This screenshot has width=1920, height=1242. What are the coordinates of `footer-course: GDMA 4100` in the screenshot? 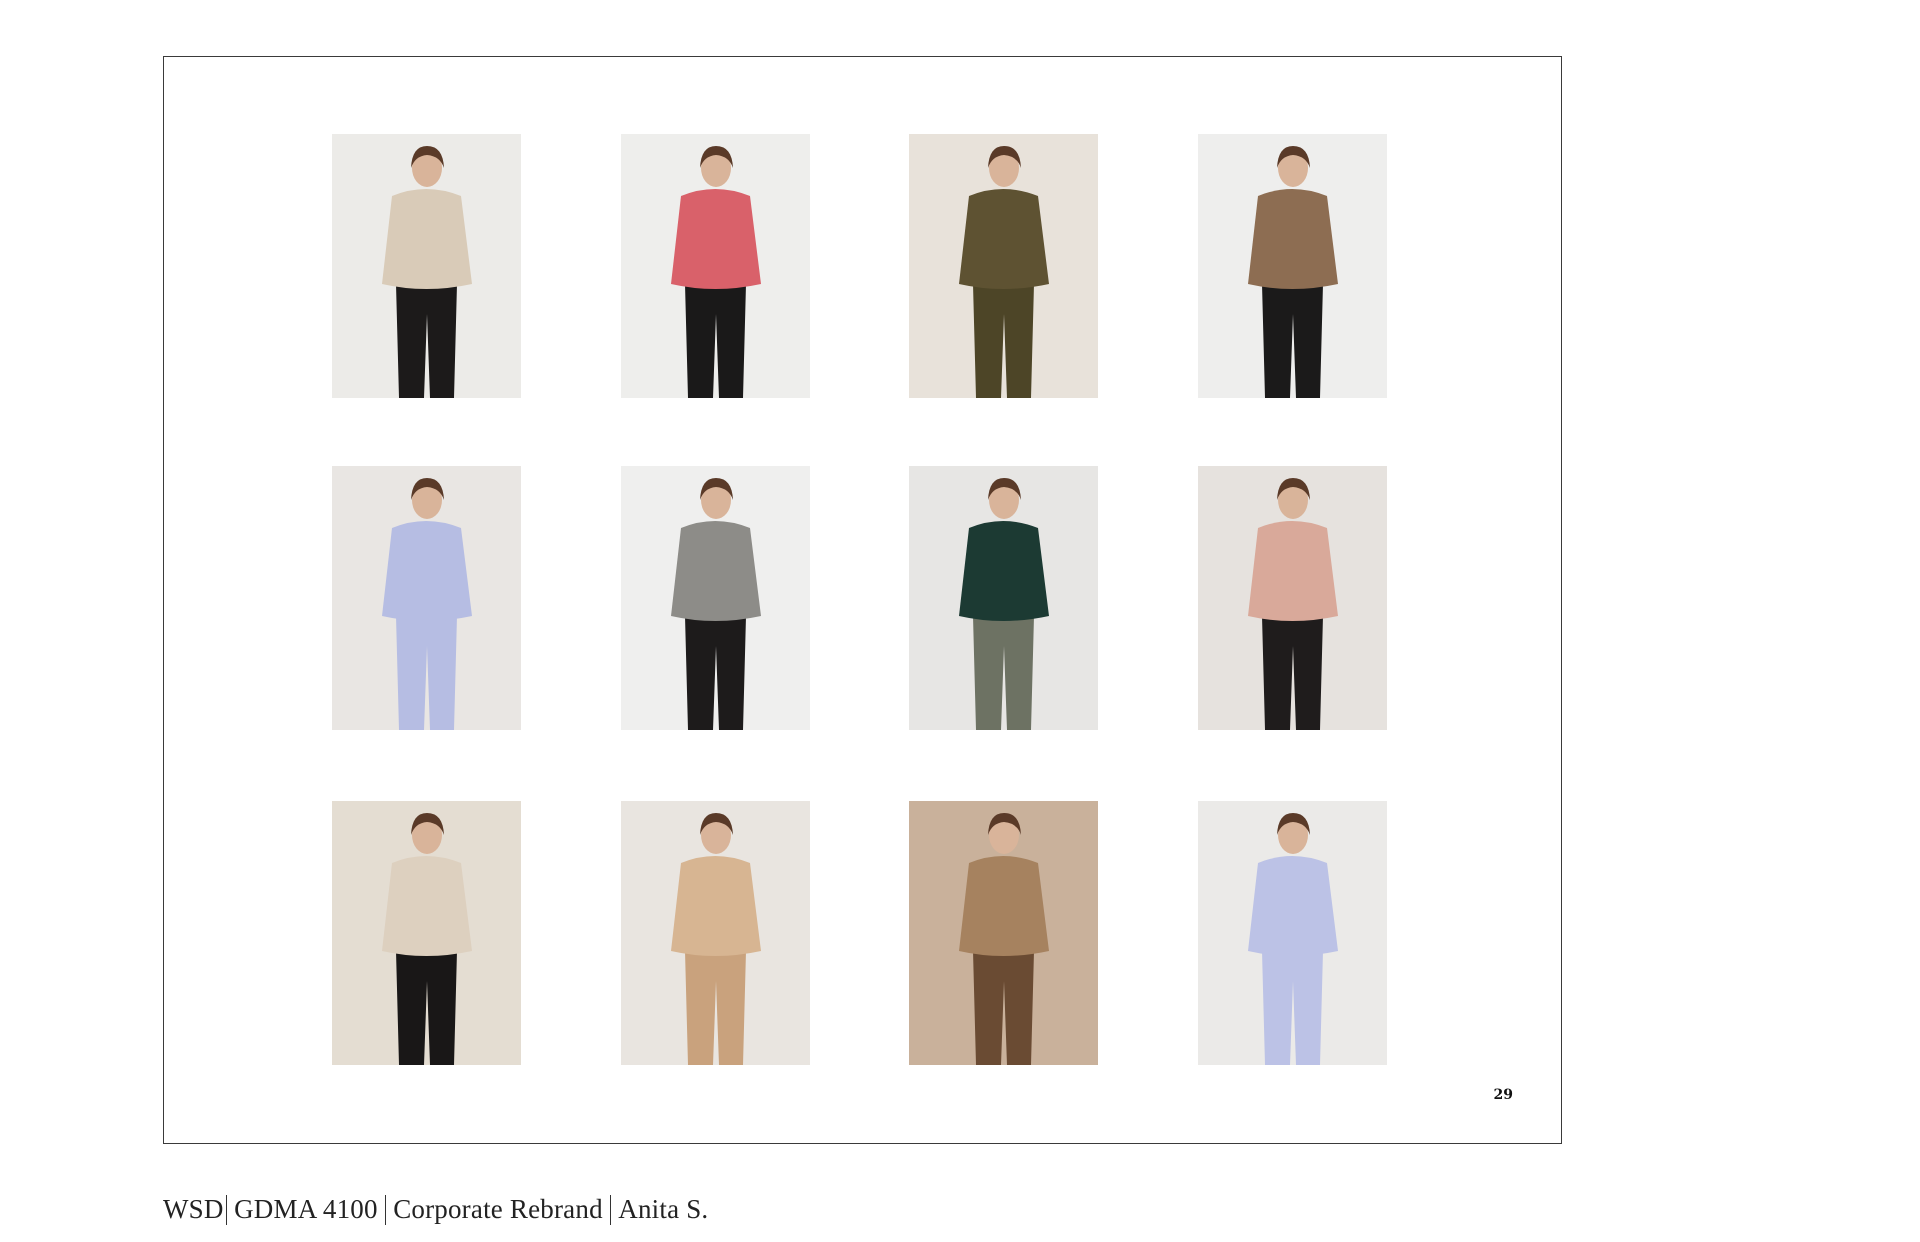 It's located at (306, 1209).